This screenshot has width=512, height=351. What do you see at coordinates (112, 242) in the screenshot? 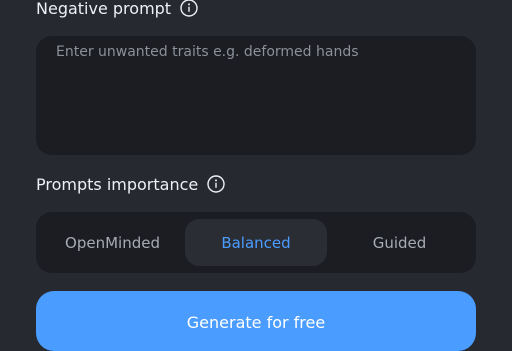
I see `segment-openminded: OpenMinded` at bounding box center [112, 242].